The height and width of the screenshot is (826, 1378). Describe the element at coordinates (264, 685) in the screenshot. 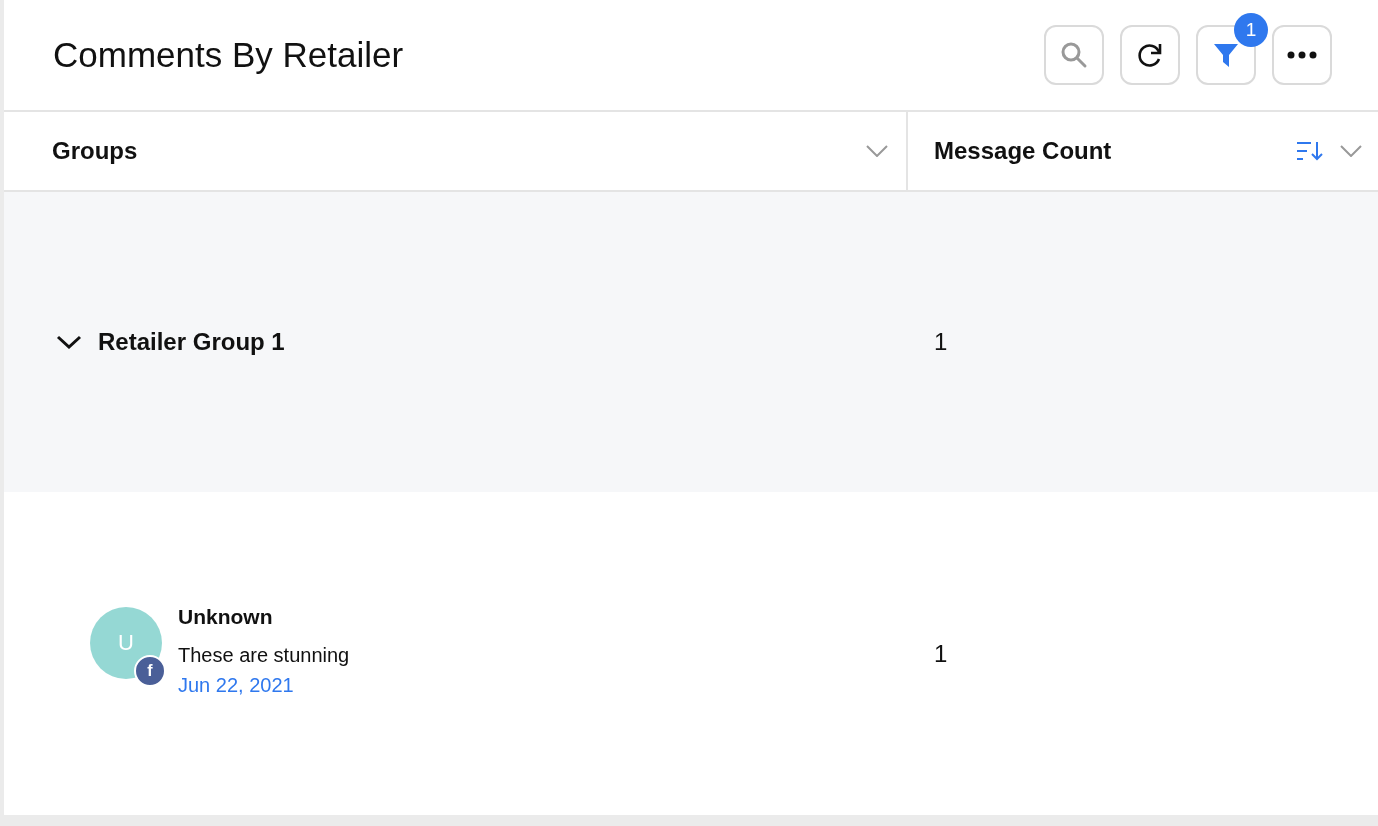

I see `comment-date: Jun 22, 2021` at that location.